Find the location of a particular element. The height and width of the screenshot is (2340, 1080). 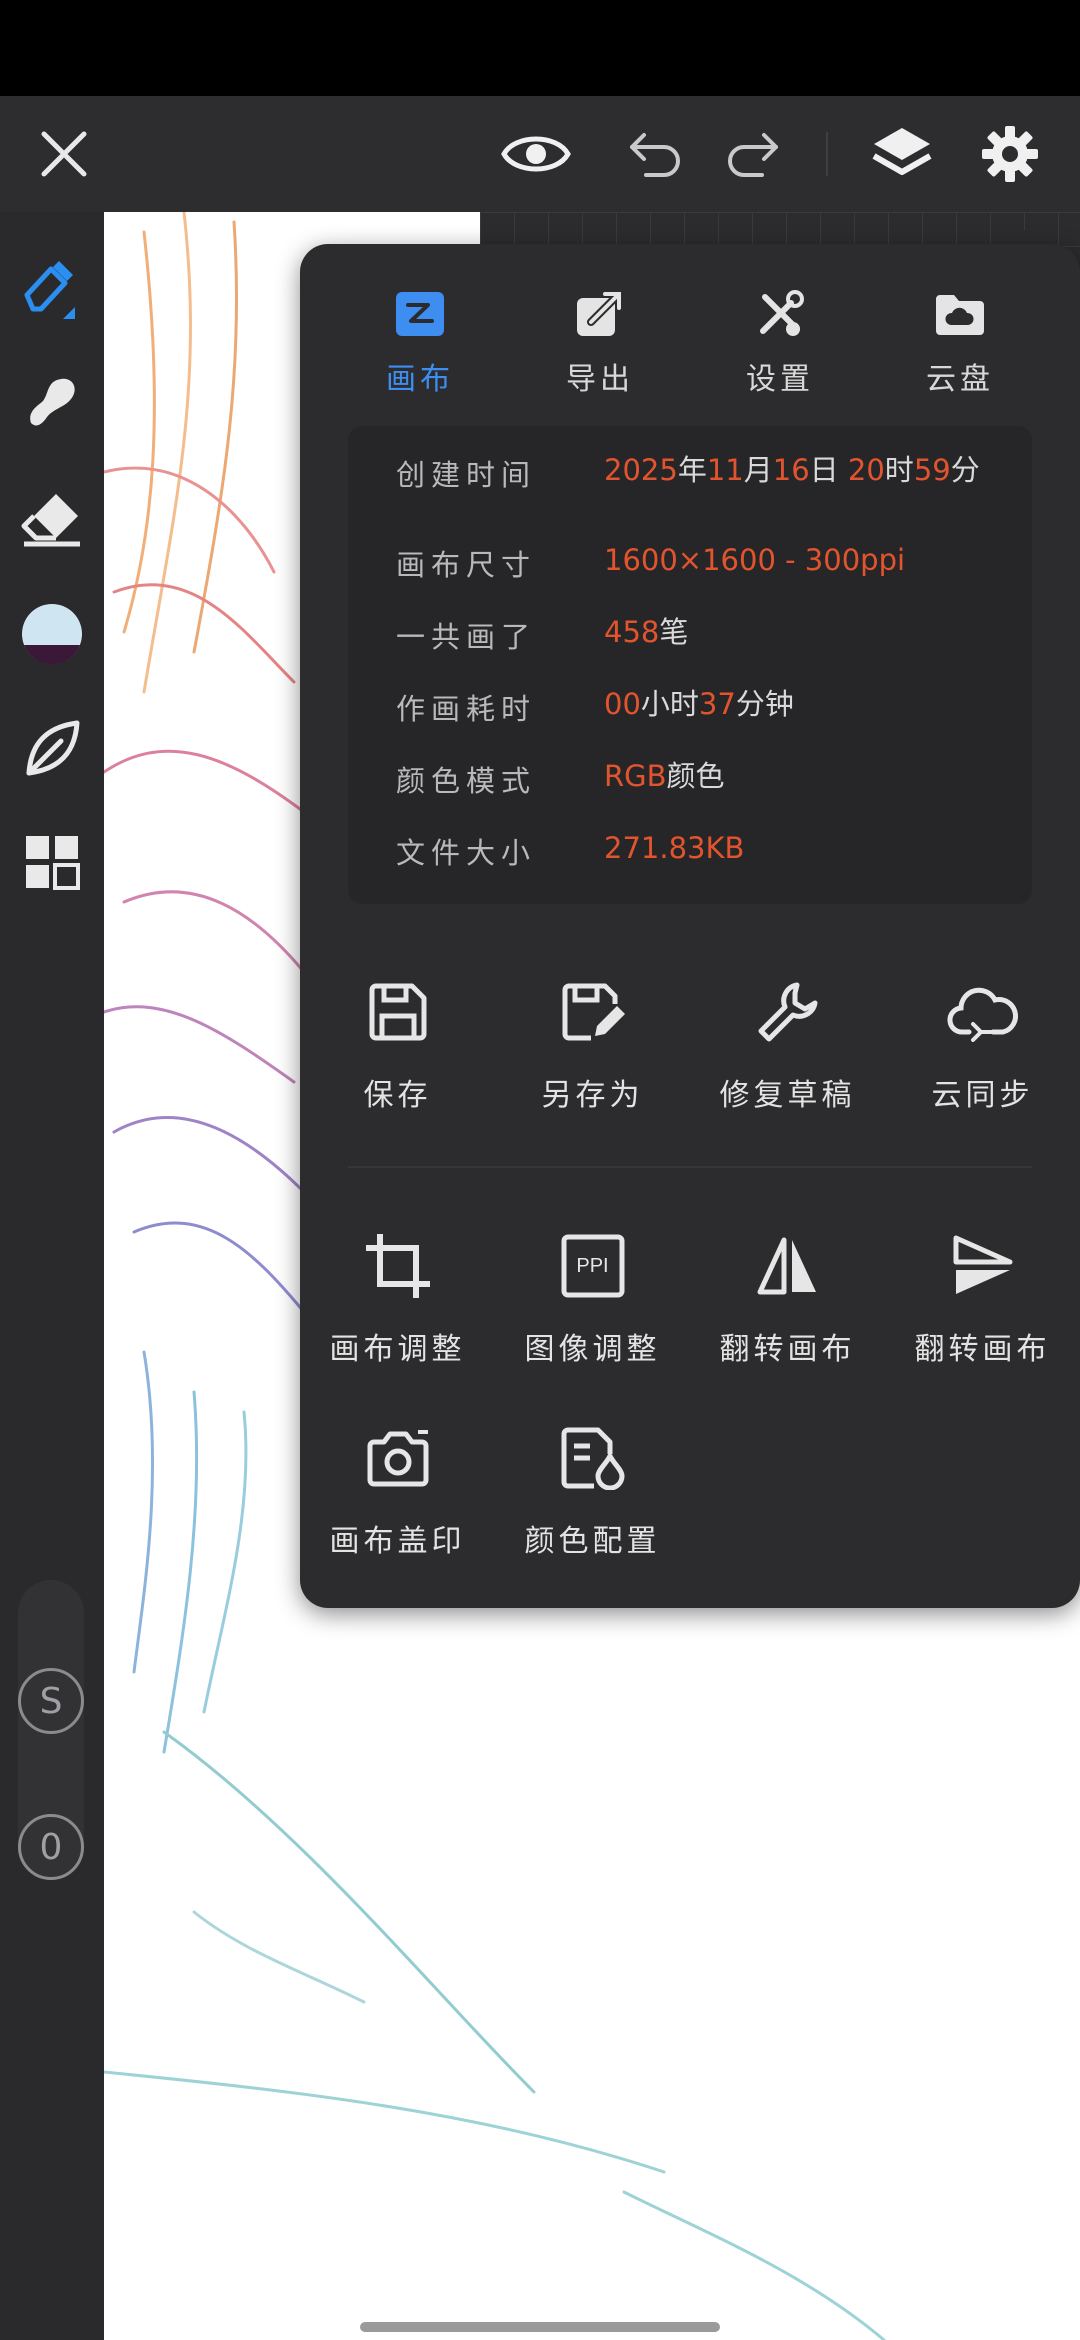

leaf-icon is located at coordinates (53, 748).